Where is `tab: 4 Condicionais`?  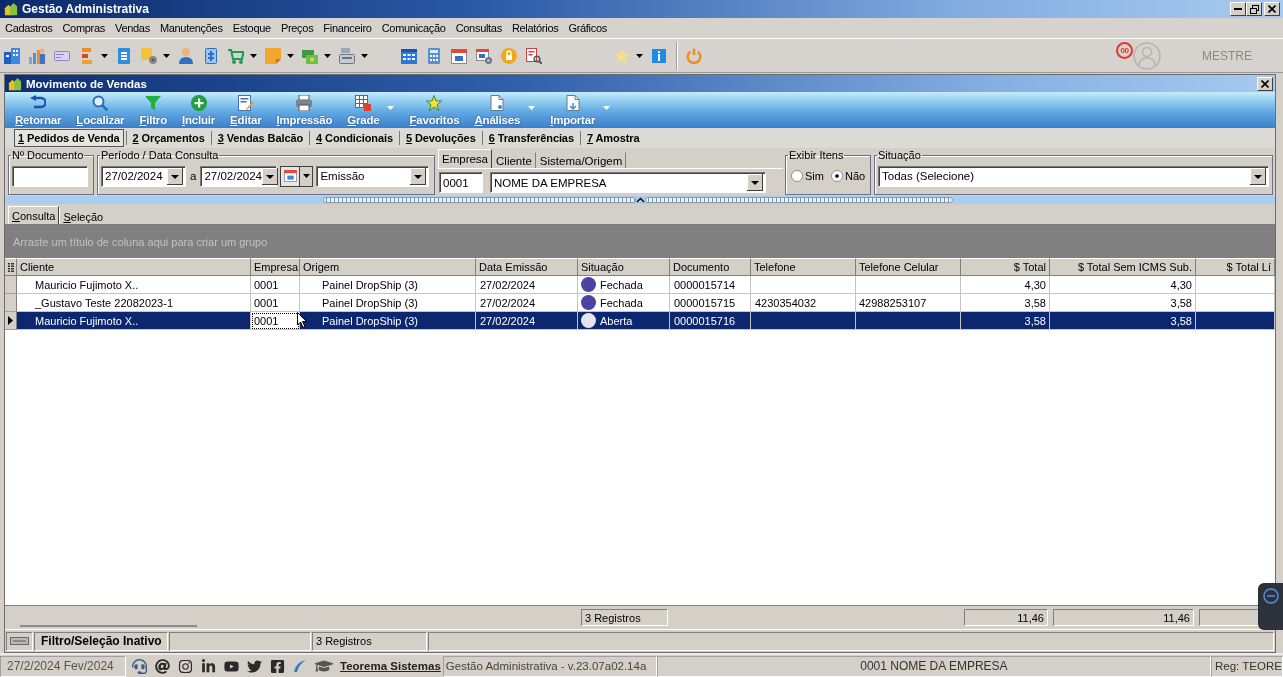
tab: 4 Condicionais is located at coordinates (354, 138).